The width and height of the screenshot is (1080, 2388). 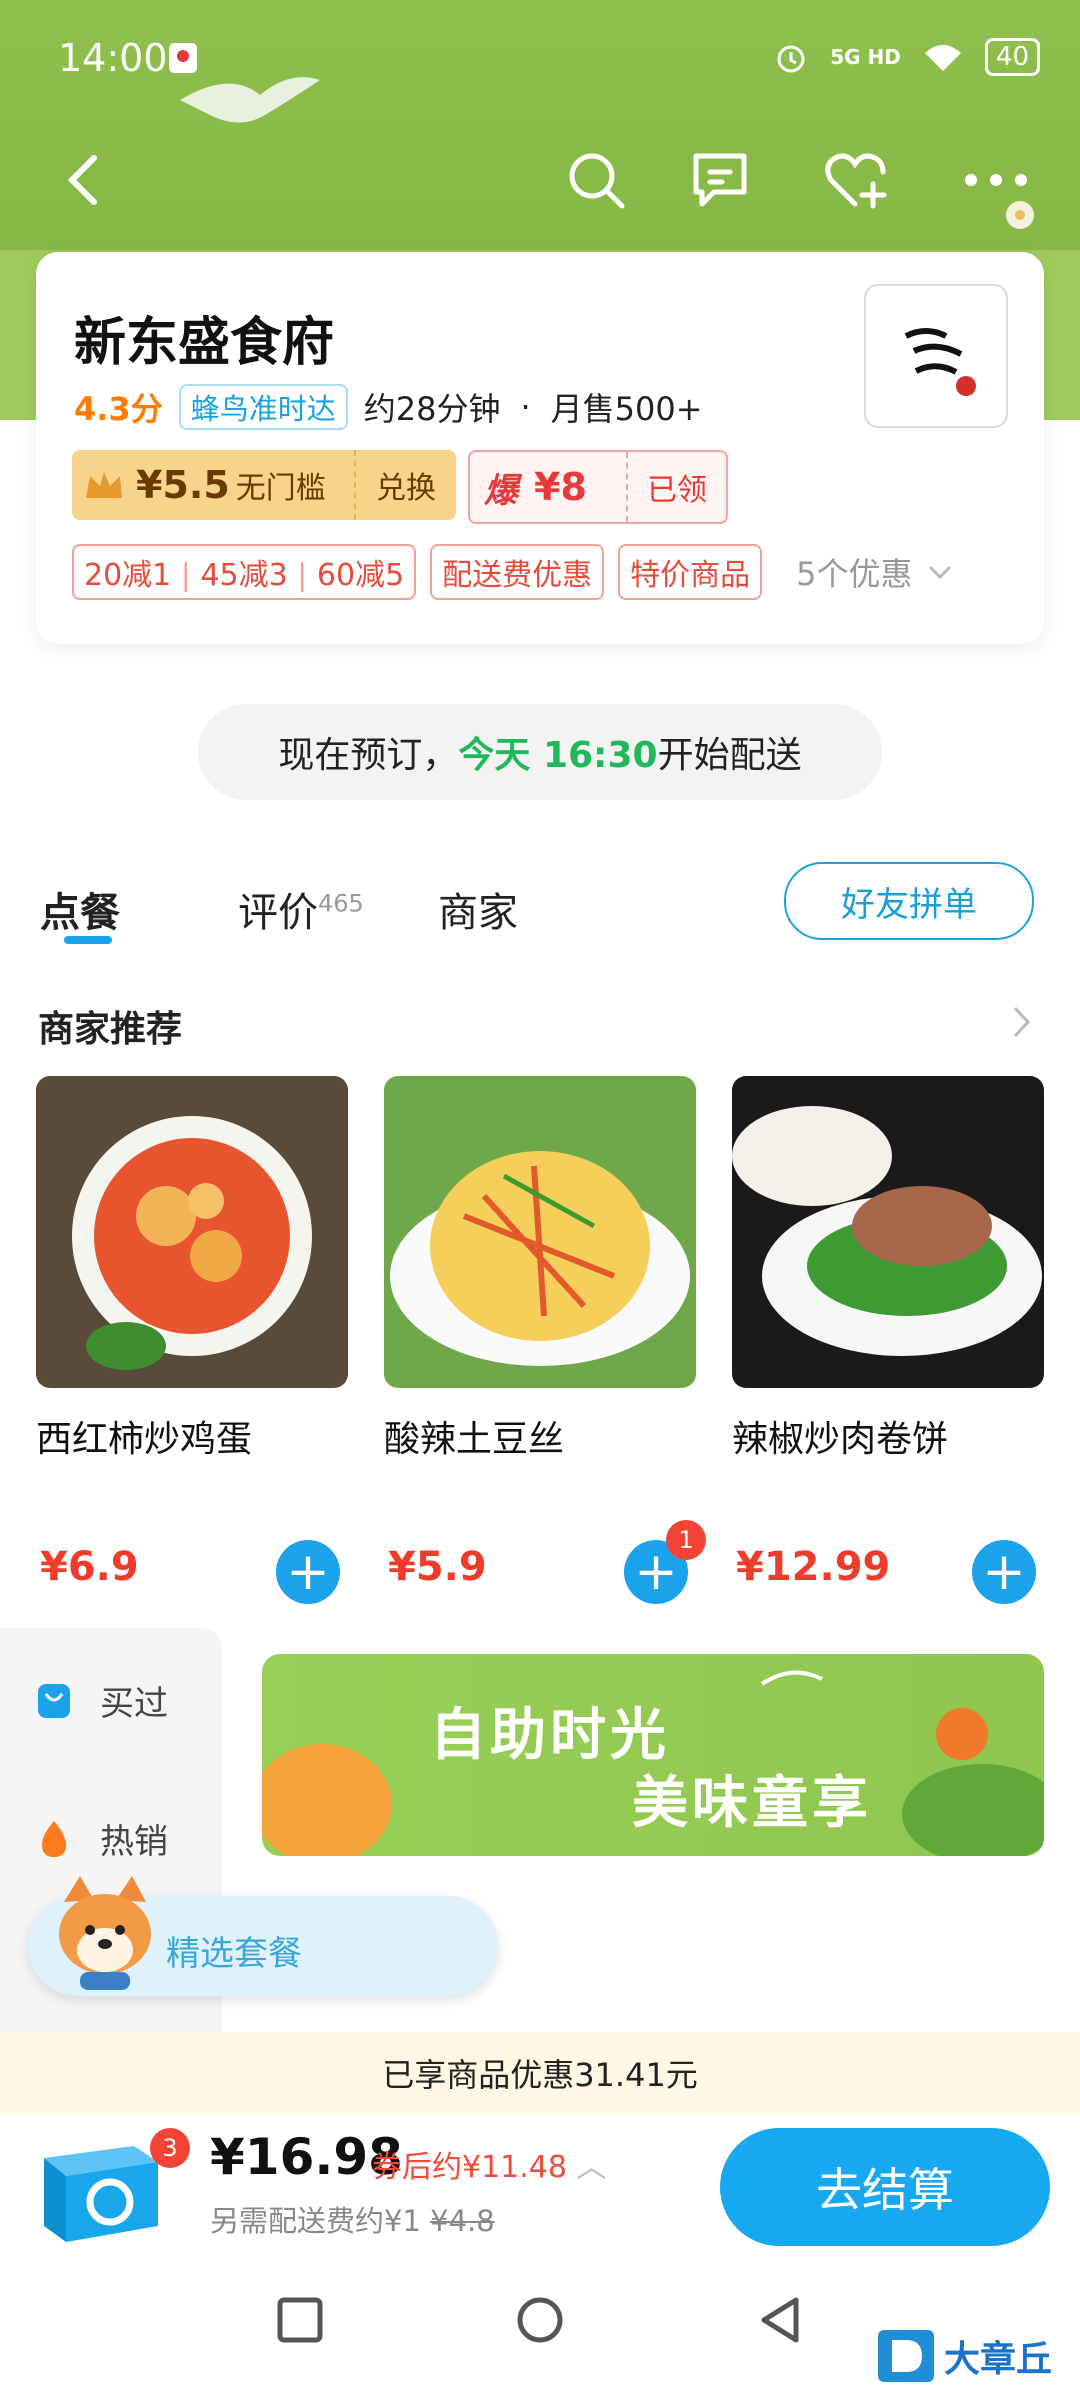 What do you see at coordinates (478, 909) in the screenshot?
I see `tab-merchant: 商家` at bounding box center [478, 909].